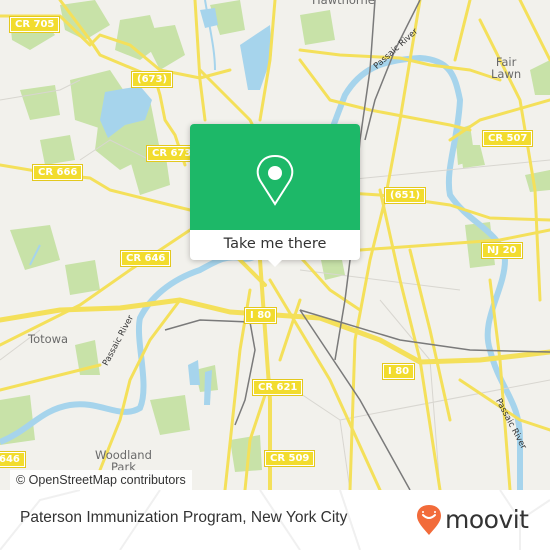 The width and height of the screenshot is (550, 550). I want to click on route-shield: CR 509, so click(289, 458).